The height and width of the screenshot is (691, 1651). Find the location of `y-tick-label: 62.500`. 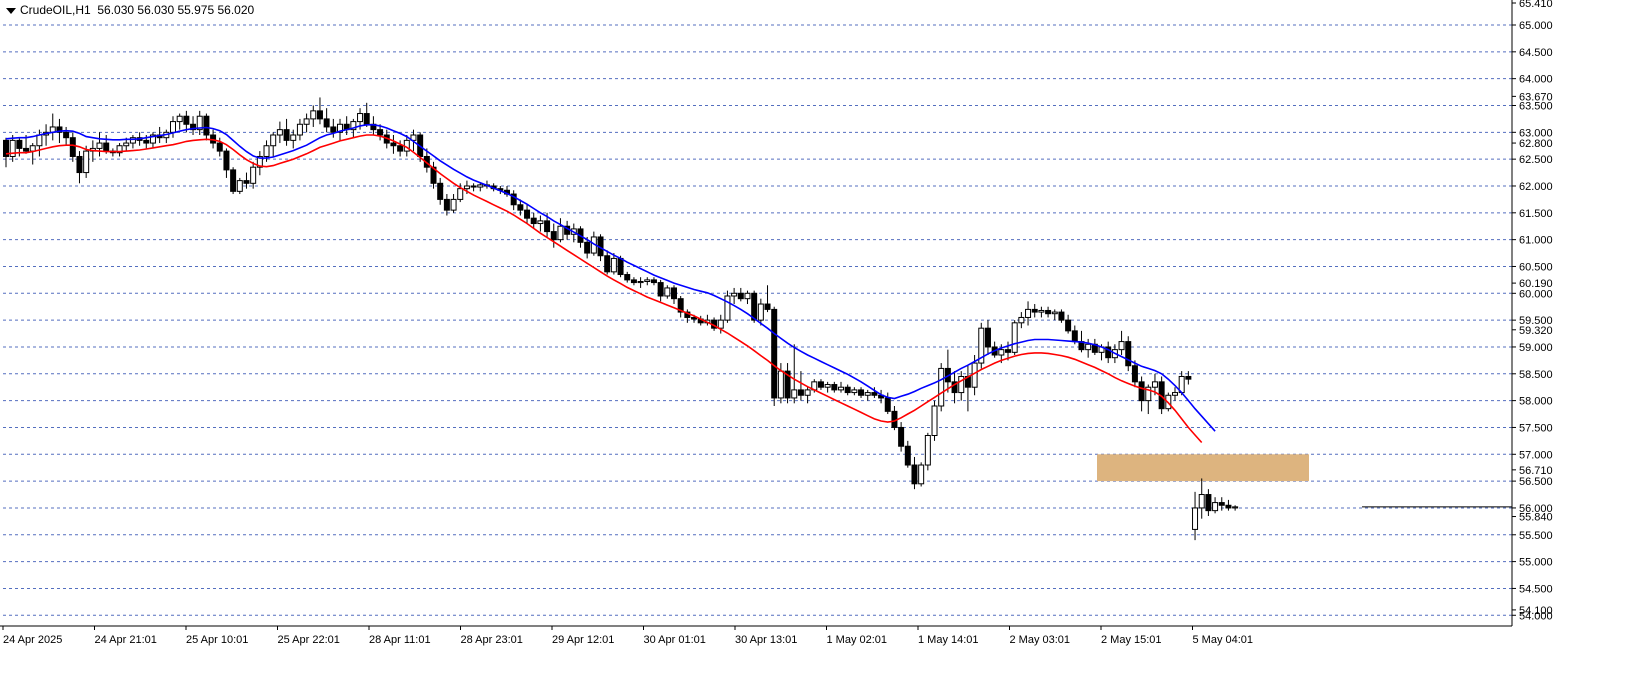

y-tick-label: 62.500 is located at coordinates (1536, 160).